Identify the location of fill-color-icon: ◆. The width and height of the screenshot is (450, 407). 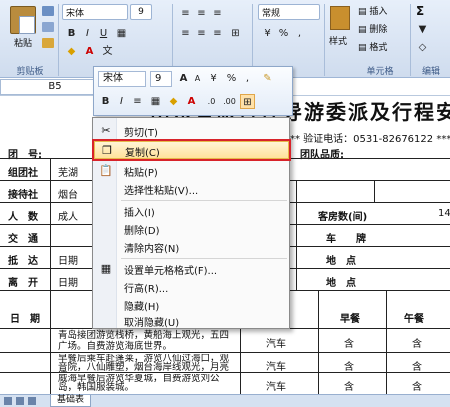
(71, 51).